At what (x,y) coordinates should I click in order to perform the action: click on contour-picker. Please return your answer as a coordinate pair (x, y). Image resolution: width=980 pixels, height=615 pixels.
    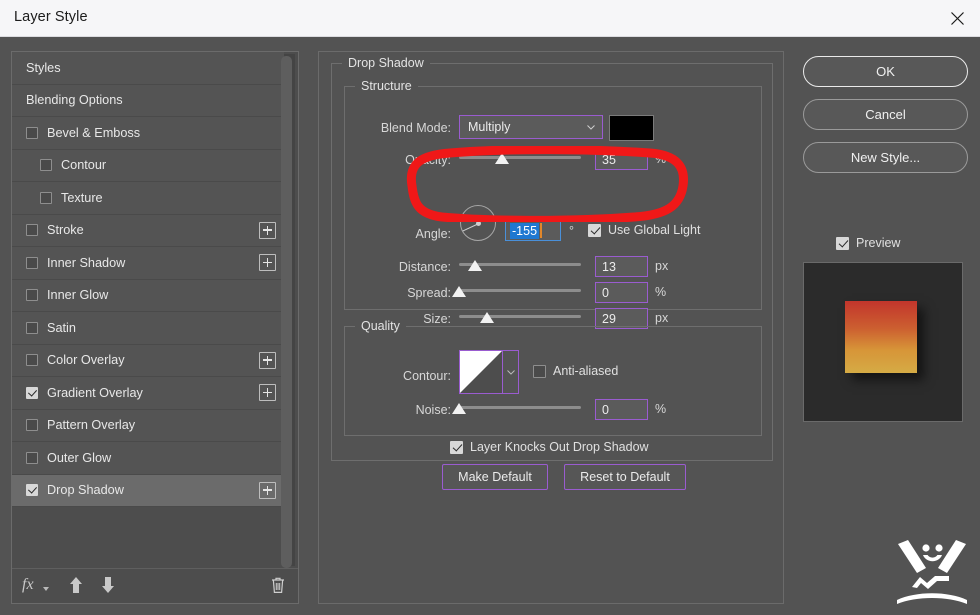
    Looking at the image, I should click on (489, 372).